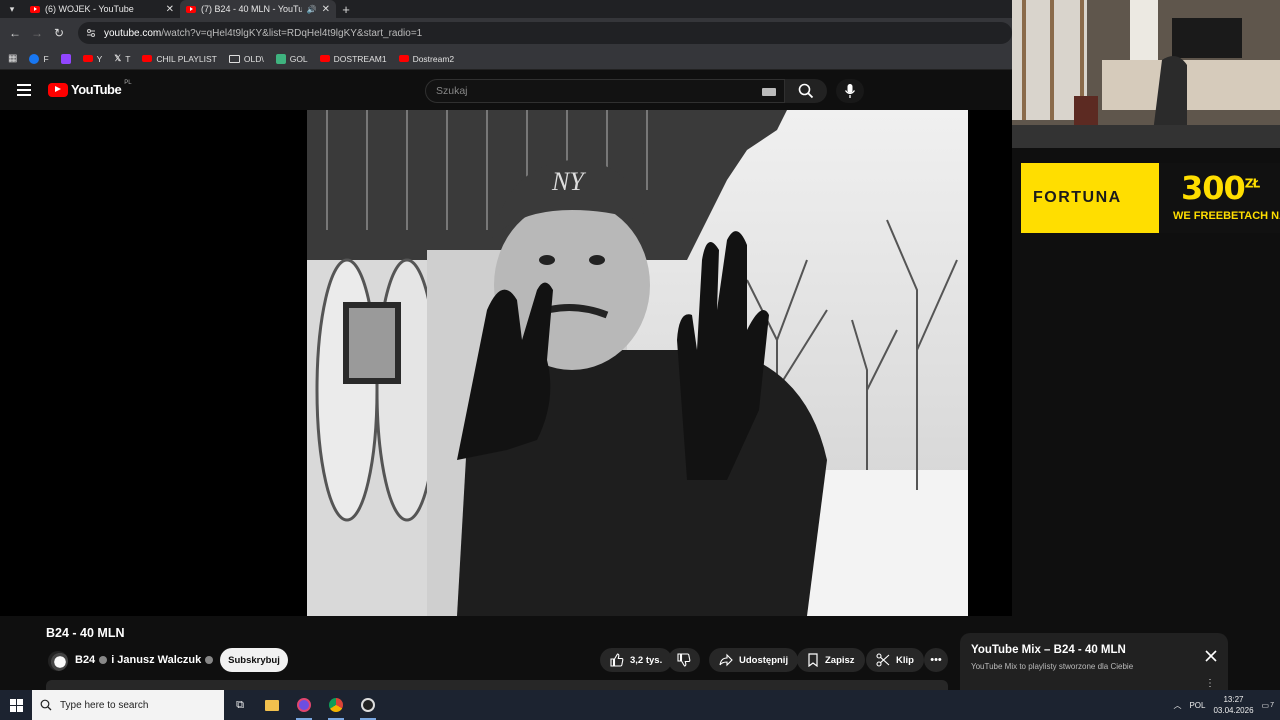 Image resolution: width=1280 pixels, height=720 pixels. Describe the element at coordinates (1233, 710) in the screenshot. I see `clock-date: 03.04.2026` at that location.